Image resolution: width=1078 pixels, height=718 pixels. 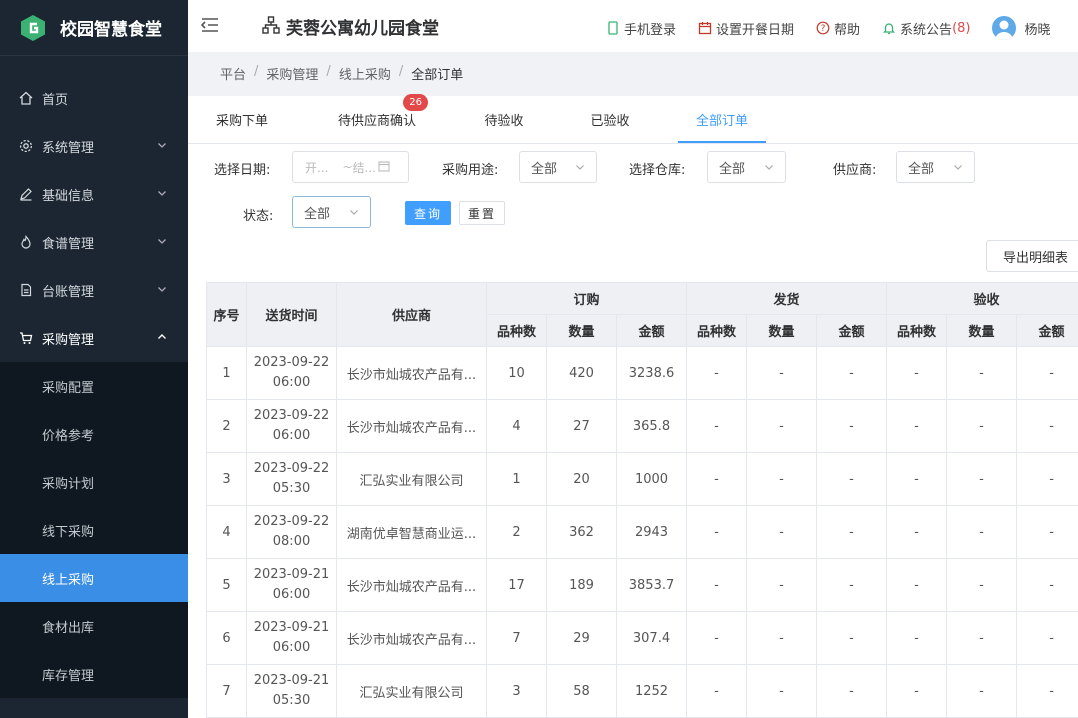 I want to click on export-detail-button: 导出明细表, so click(x=1032, y=256).